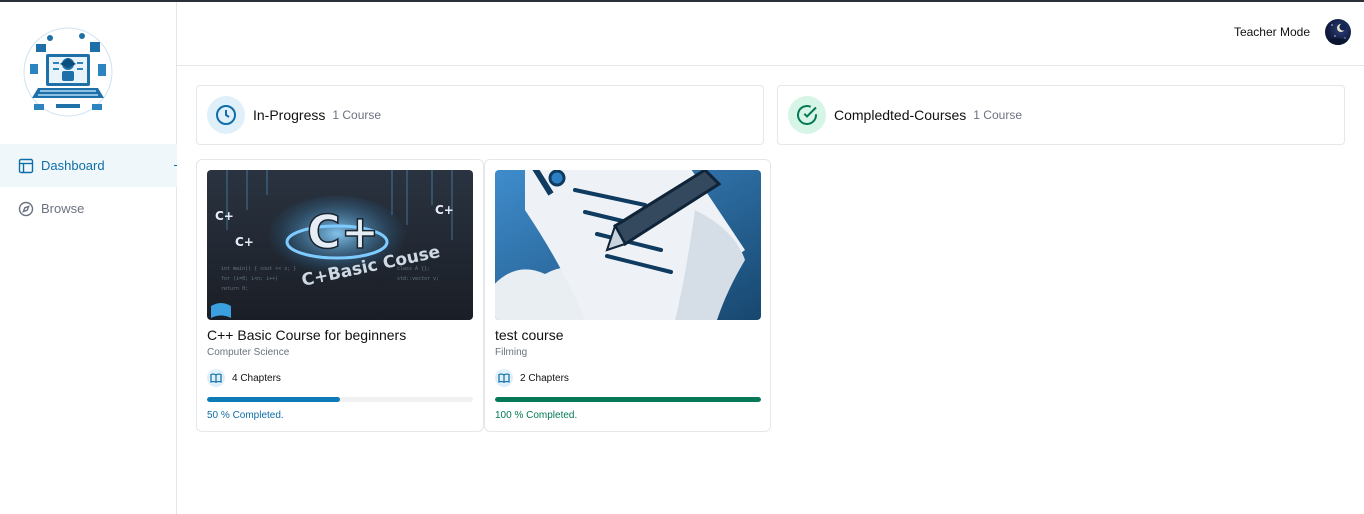  Describe the element at coordinates (480, 115) in the screenshot. I see `in-progress-card: In-Progress 1 Course` at that location.